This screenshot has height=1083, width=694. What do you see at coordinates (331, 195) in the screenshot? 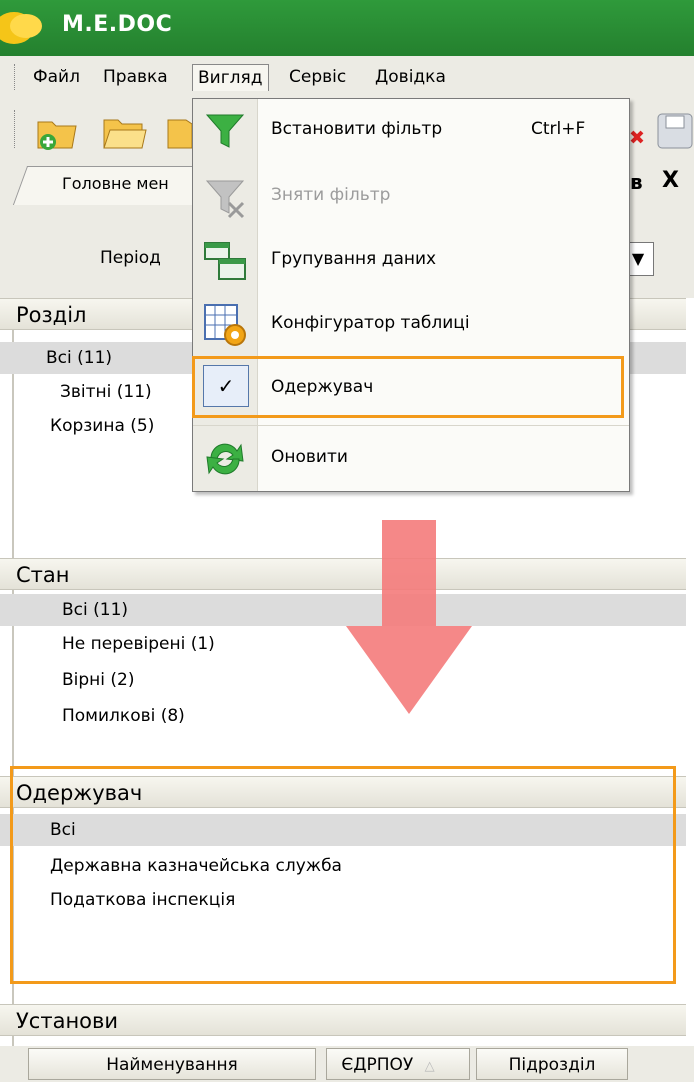
I see `menu-item-remove-filter-label: Зняти фільтр` at bounding box center [331, 195].